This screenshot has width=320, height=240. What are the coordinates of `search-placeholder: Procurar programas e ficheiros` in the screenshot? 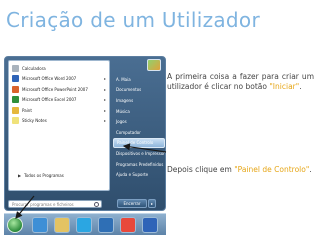 It's located at (43, 204).